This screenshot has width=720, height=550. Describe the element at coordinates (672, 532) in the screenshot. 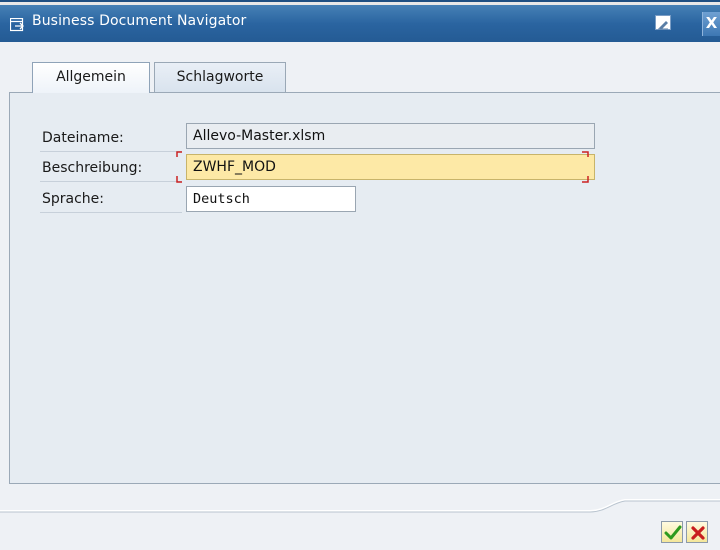

I see `confirm-button` at that location.